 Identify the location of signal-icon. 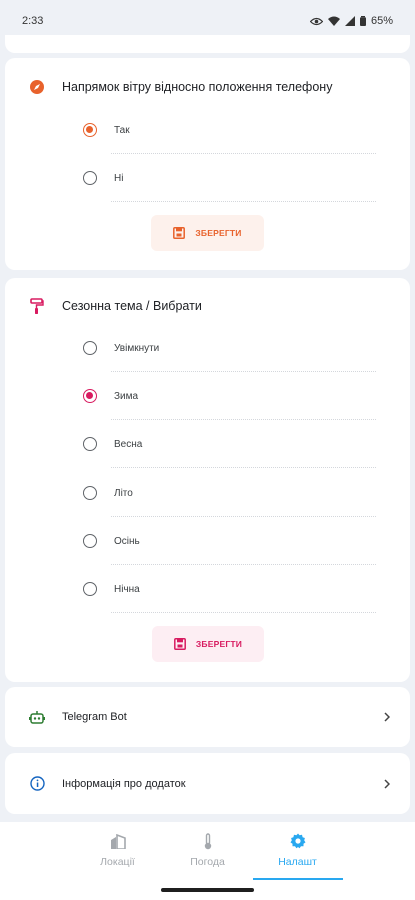
(349, 21).